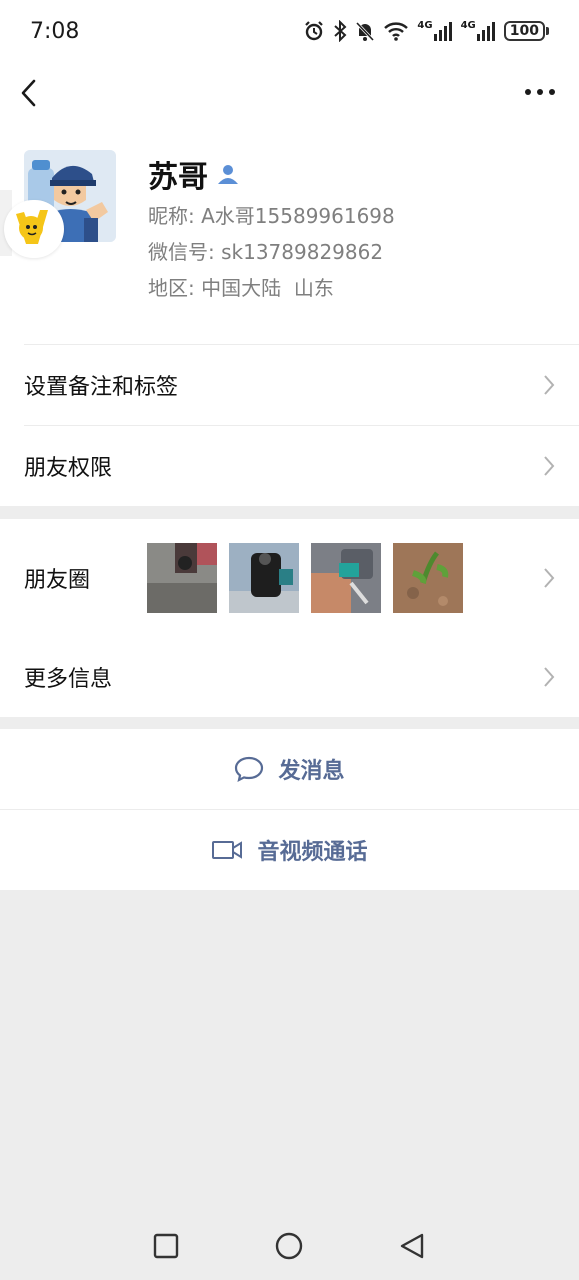 The image size is (579, 1280). Describe the element at coordinates (267, 288) in the screenshot. I see `region-value: 中国大陆 山东` at that location.